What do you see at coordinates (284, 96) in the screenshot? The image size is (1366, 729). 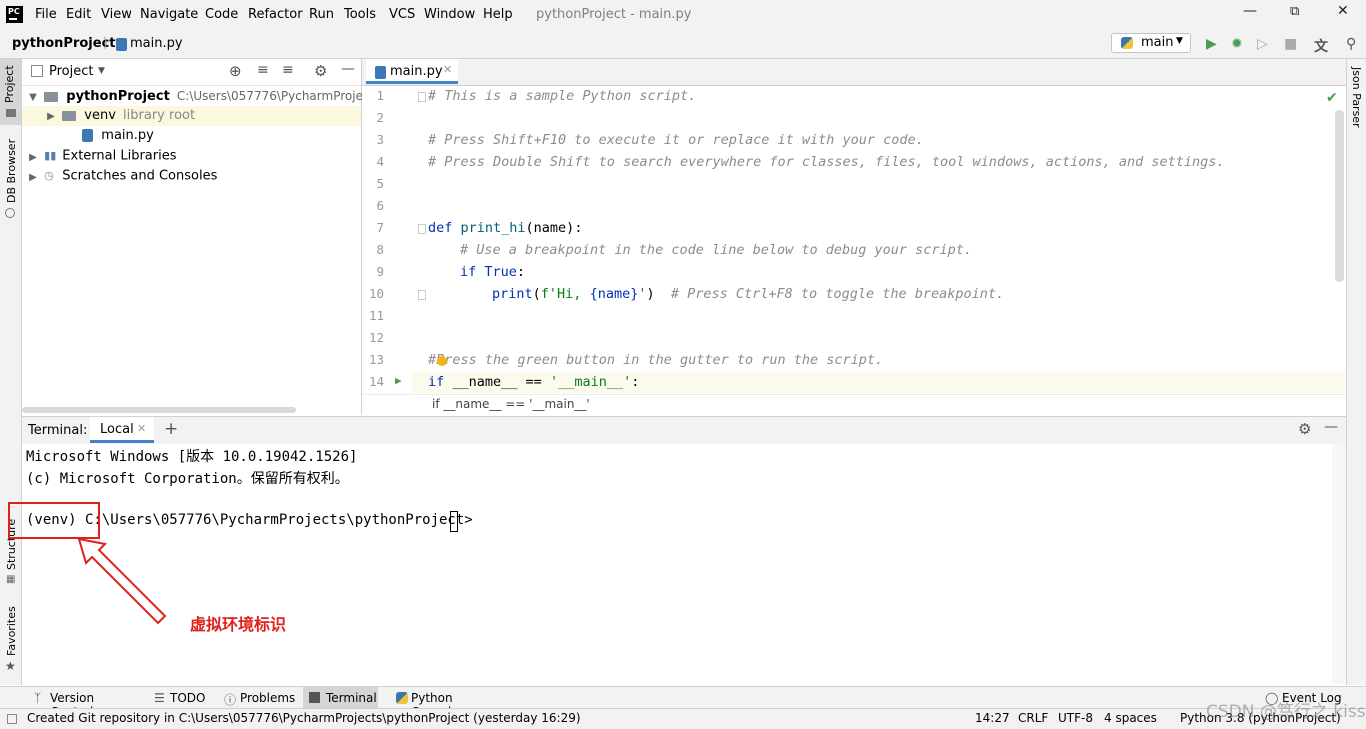 I see `project-root-path: C:\Users\057776\PycharmProjects\p` at bounding box center [284, 96].